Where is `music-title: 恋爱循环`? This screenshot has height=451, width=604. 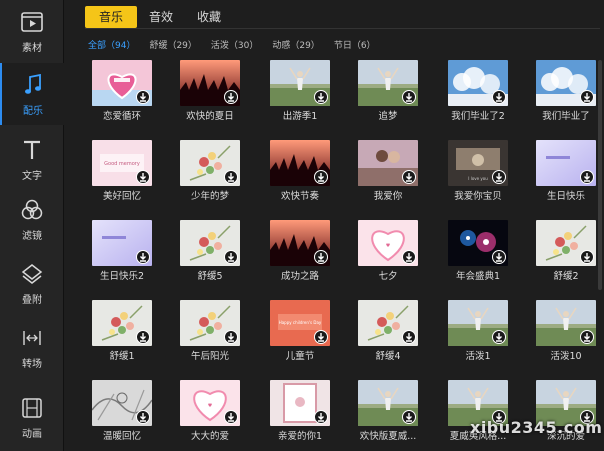 music-title: 恋爱循环 is located at coordinates (121, 116).